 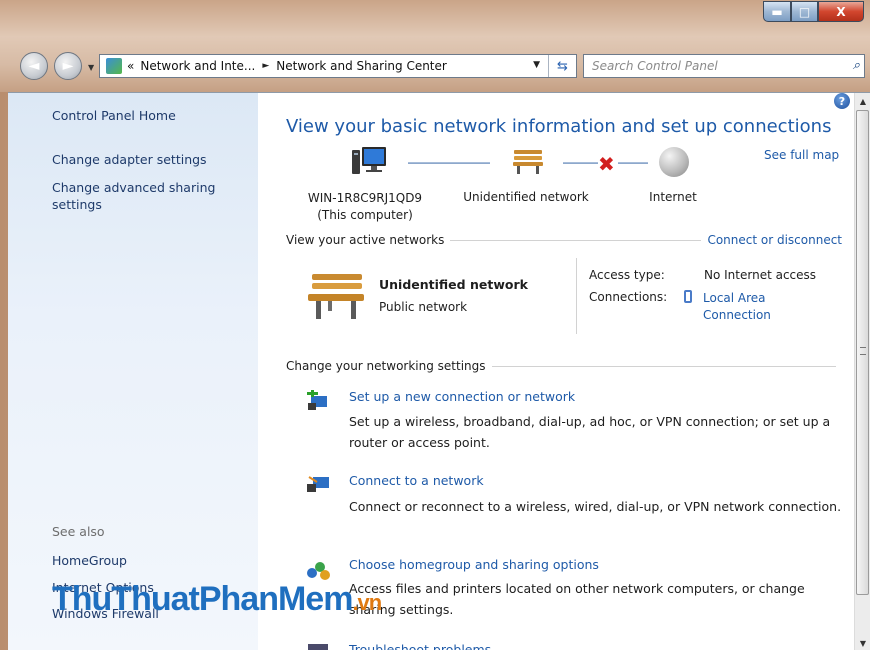 What do you see at coordinates (673, 197) in the screenshot?
I see `internet-label: Internet` at bounding box center [673, 197].